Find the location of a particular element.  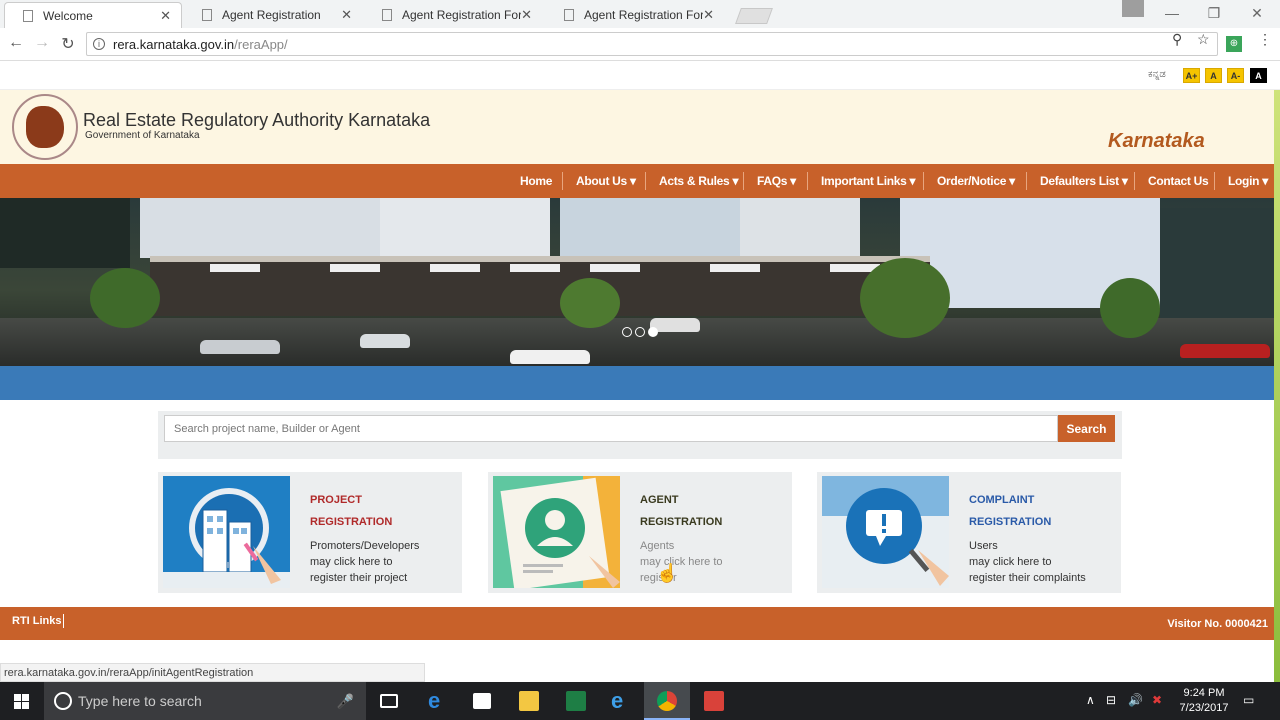

screen-recorder-icon is located at coordinates (714, 701).